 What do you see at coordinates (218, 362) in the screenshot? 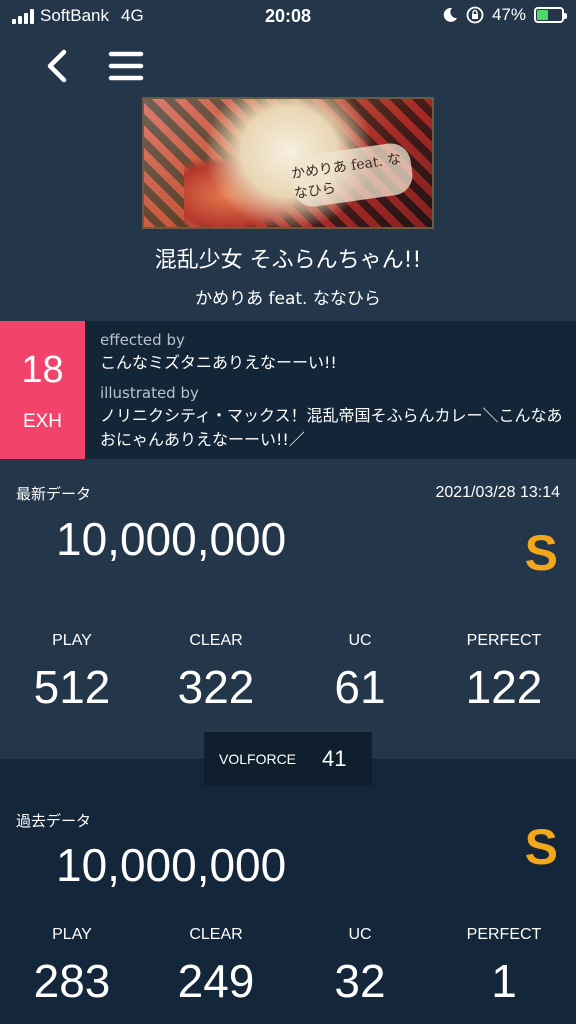
I see `effector-name: こんなミズタニありえなーーい!!` at bounding box center [218, 362].